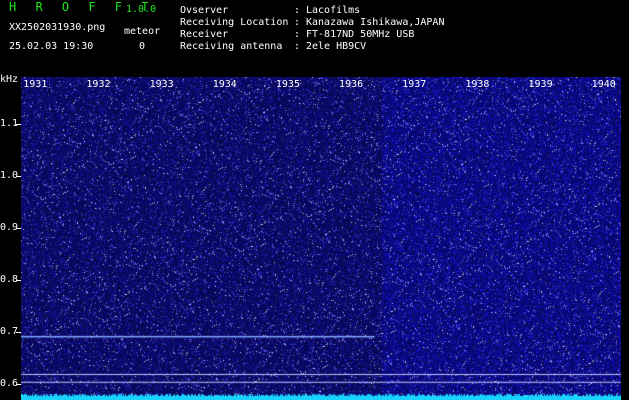  What do you see at coordinates (351, 84) in the screenshot?
I see `x-tick-label: 1936` at bounding box center [351, 84].